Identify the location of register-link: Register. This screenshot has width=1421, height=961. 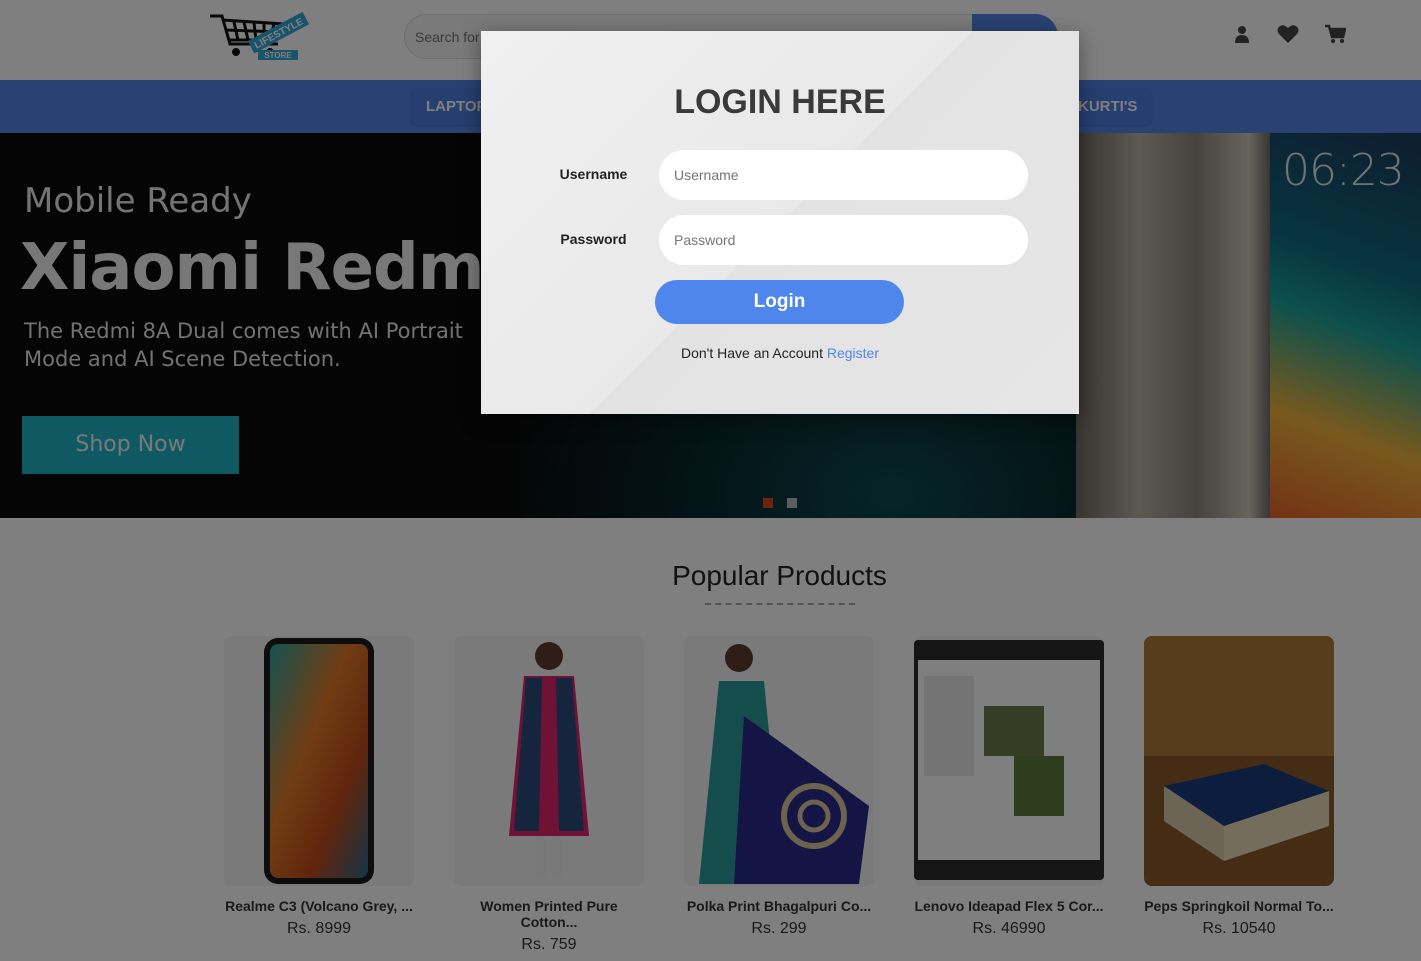
(853, 353).